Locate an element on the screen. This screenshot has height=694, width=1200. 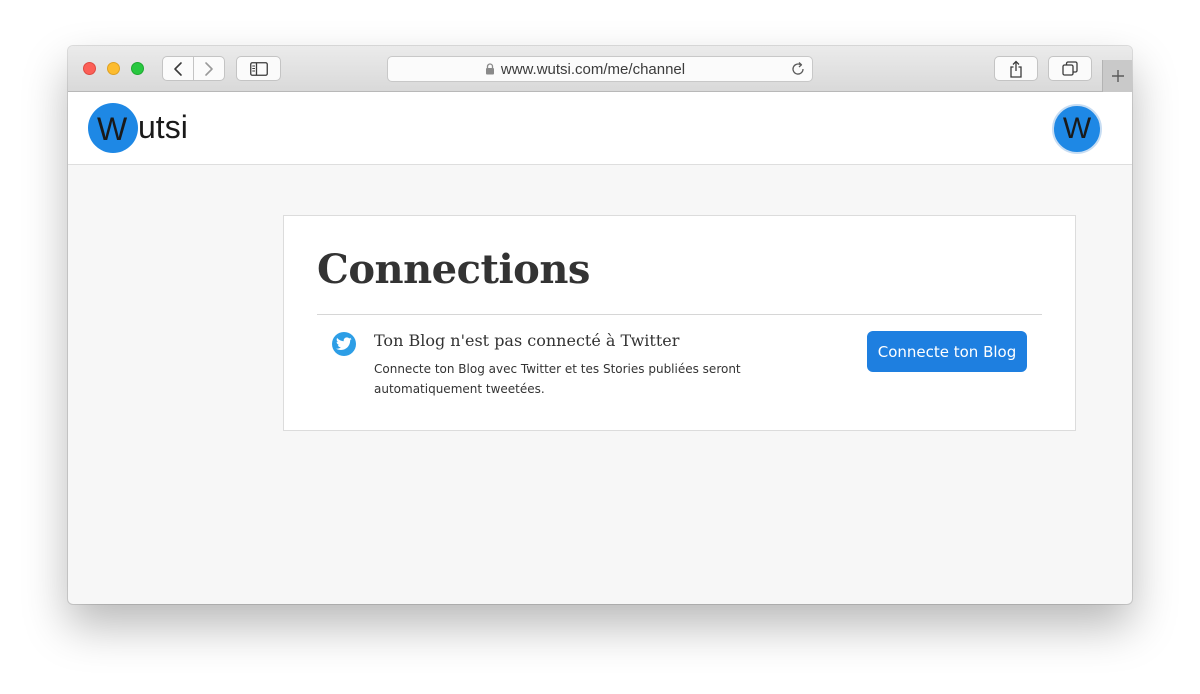
logo-circle: W is located at coordinates (113, 128).